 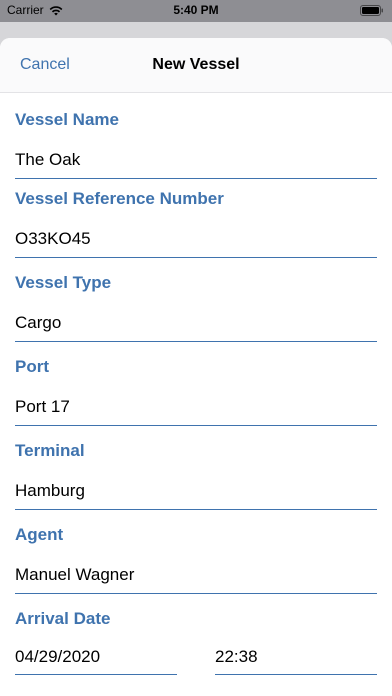 What do you see at coordinates (119, 219) in the screenshot?
I see `vessel-reference-number-field: Vessel Reference Number O33KO45` at bounding box center [119, 219].